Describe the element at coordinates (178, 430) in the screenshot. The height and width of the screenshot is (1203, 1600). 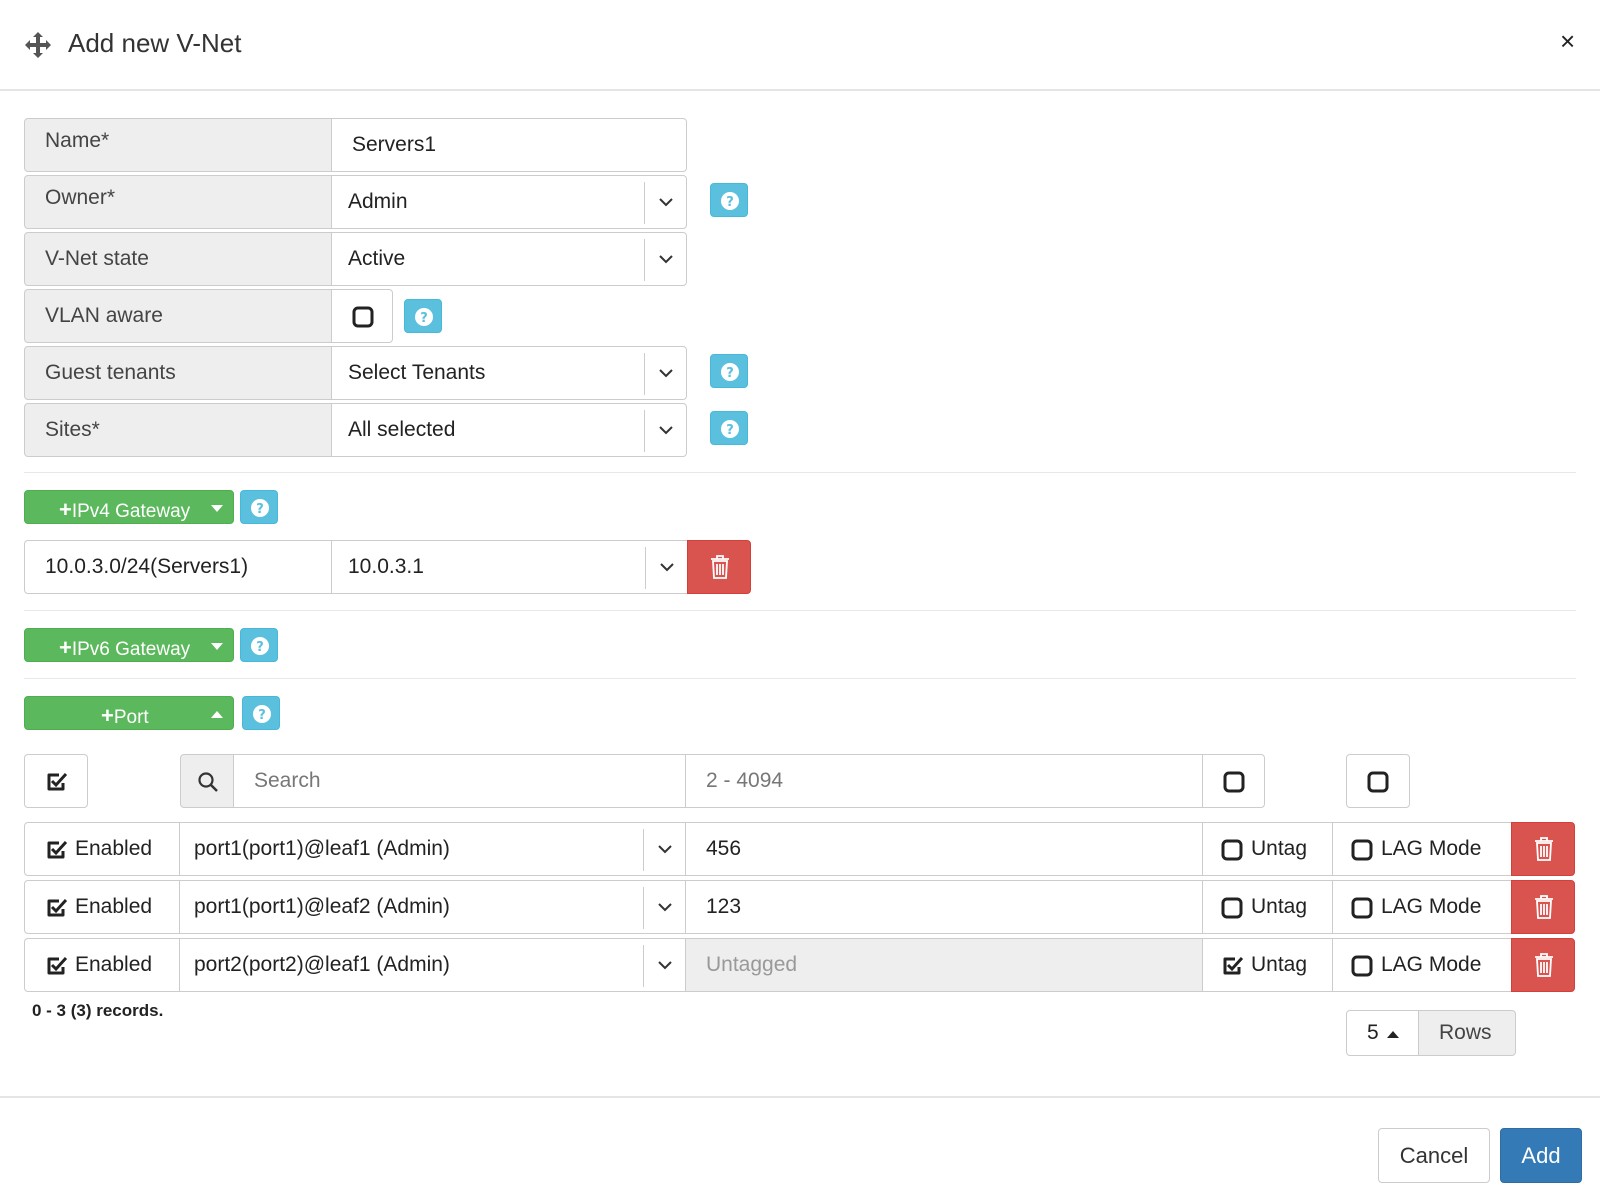
I see `sites-label: Sites*` at that location.